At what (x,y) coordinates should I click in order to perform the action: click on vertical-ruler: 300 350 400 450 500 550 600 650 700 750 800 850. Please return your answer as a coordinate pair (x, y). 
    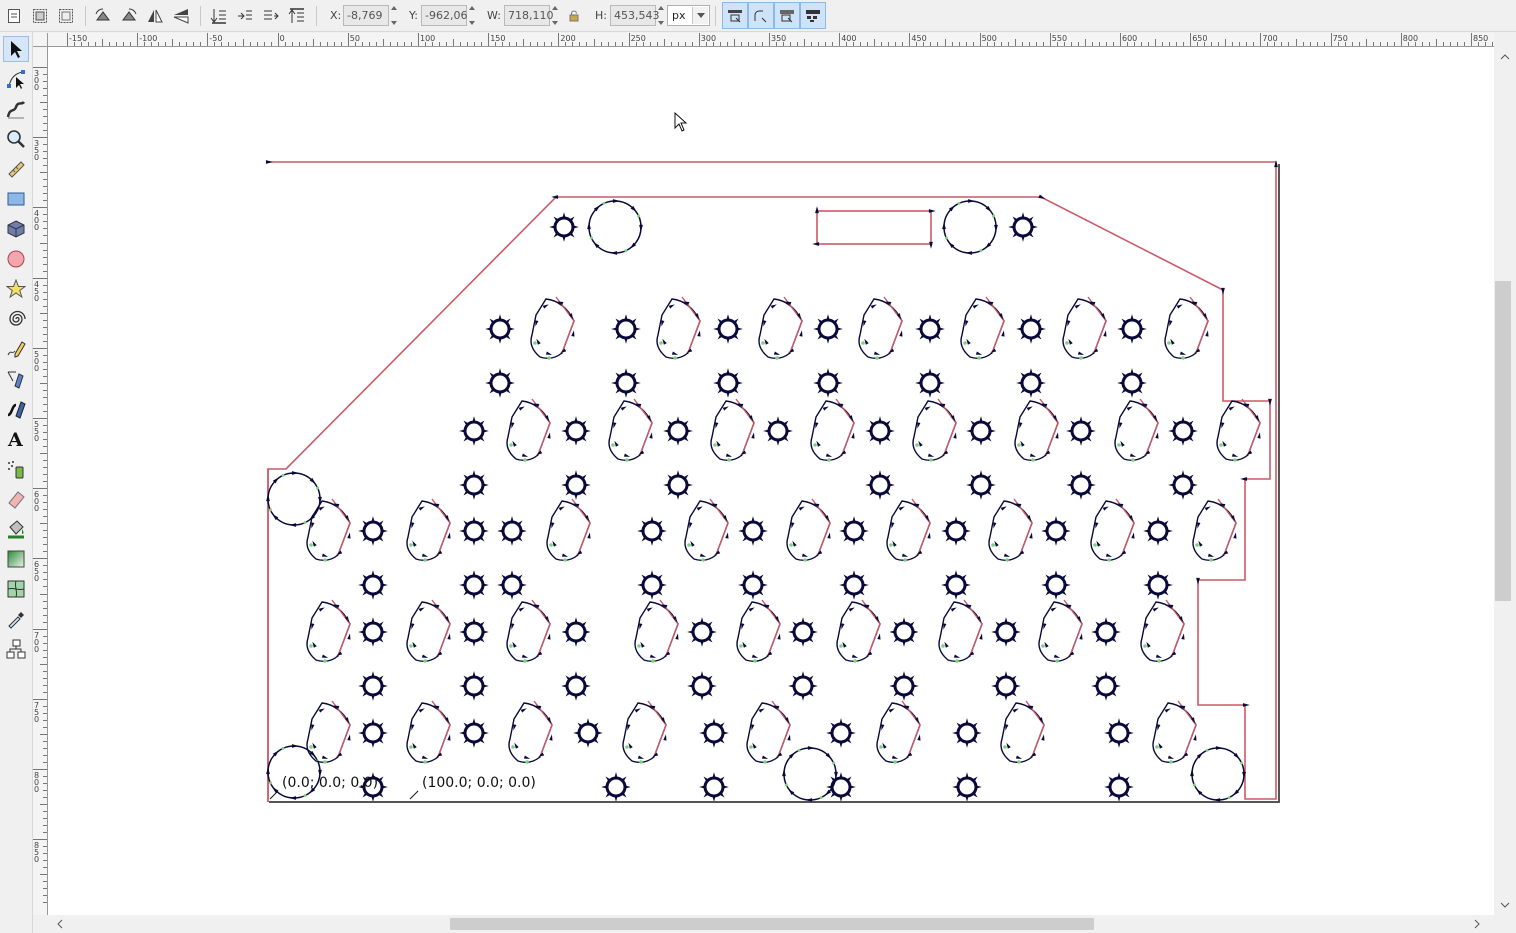
    Looking at the image, I should click on (40, 481).